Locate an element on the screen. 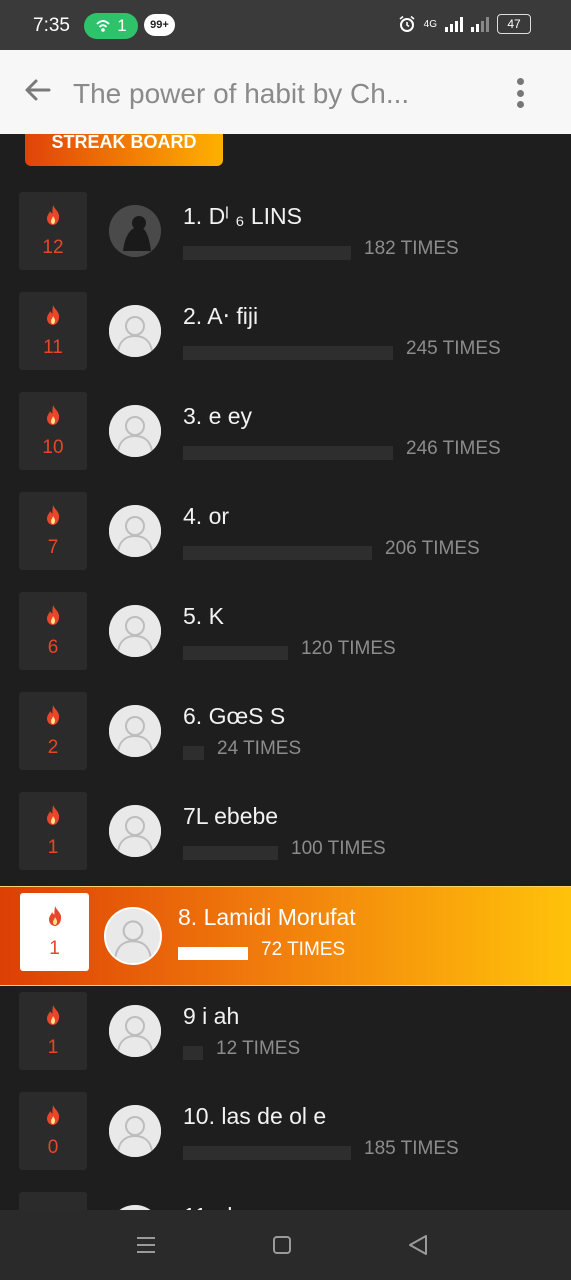  leaderboard-row: 12 1. Dˡ ₆ LINS 182 TIMES is located at coordinates (285, 236).